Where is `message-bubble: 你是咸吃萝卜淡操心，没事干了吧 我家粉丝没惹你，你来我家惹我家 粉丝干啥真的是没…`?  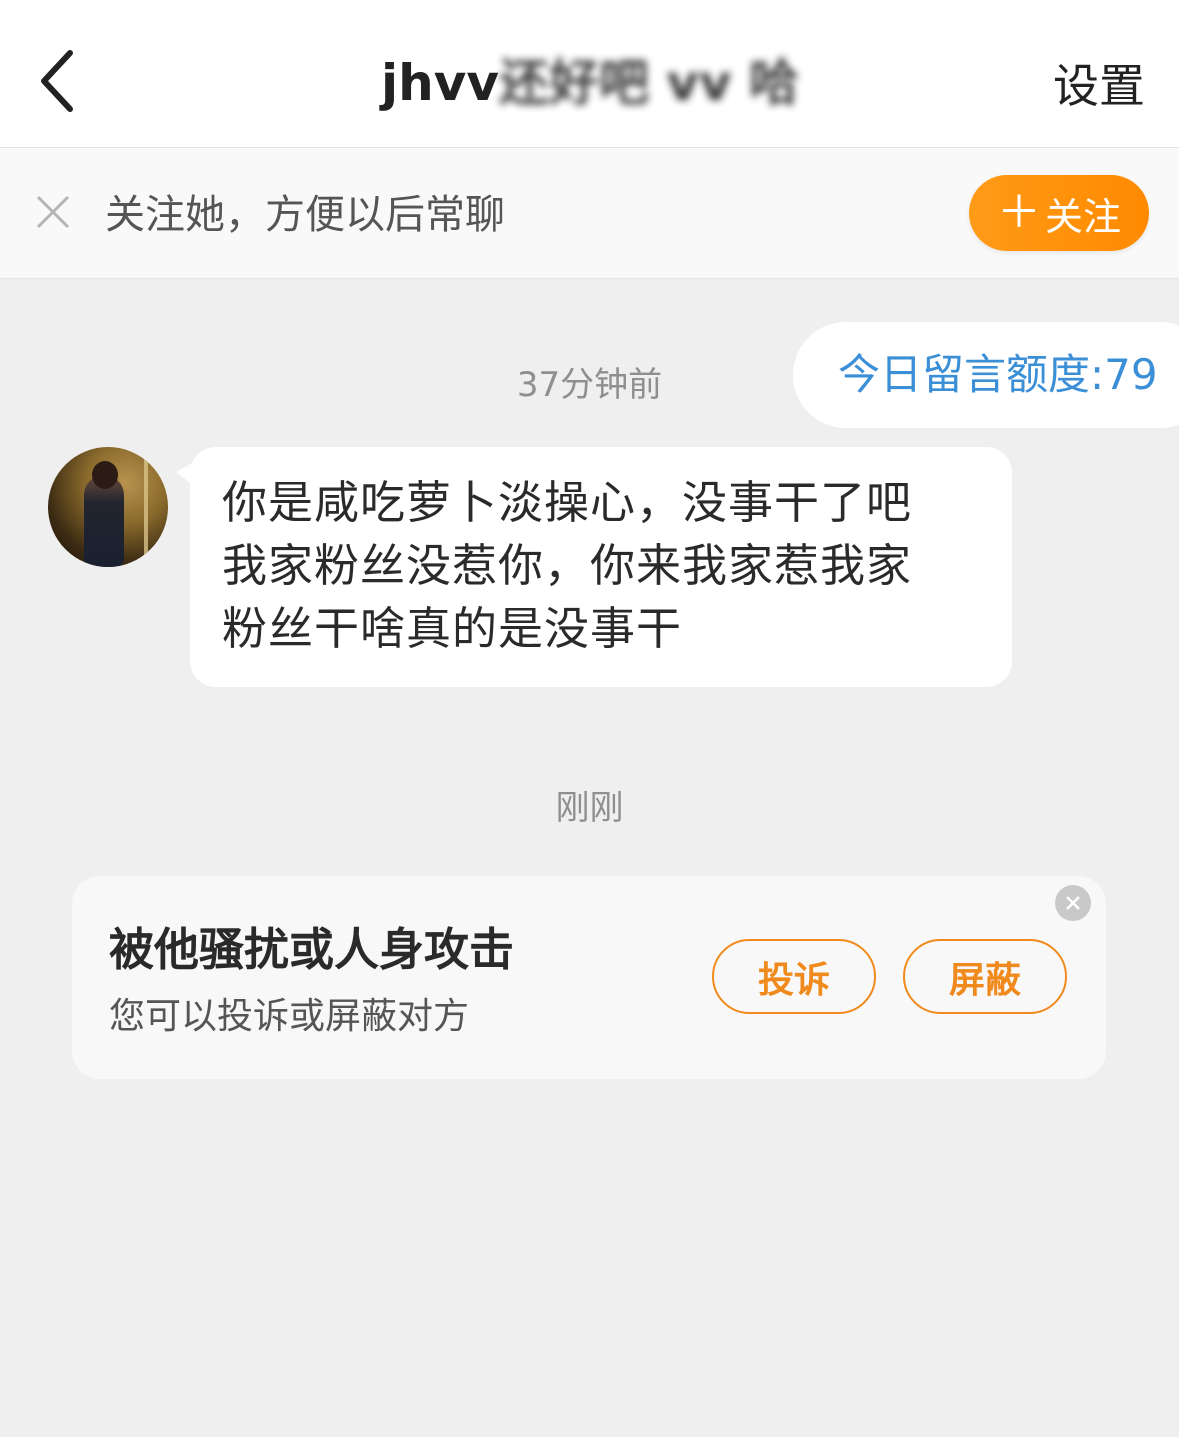 message-bubble: 你是咸吃萝卜淡操心，没事干了吧 我家粉丝没惹你，你来我家惹我家 粉丝干啥真的是没… is located at coordinates (601, 567).